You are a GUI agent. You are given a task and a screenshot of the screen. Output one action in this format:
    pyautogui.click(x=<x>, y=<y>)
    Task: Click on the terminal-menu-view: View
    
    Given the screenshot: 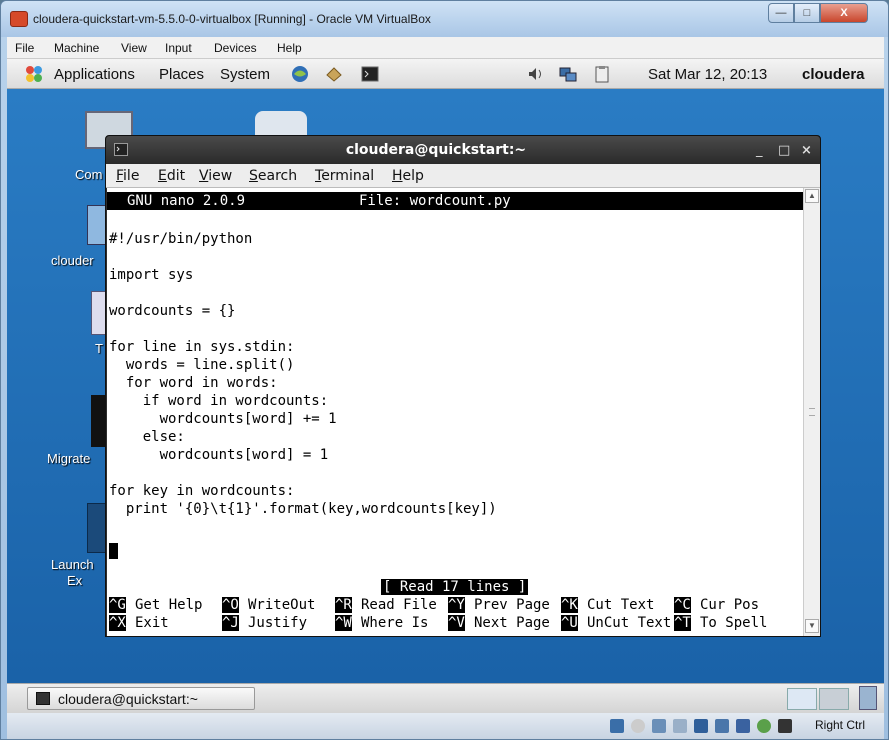 What is the action you would take?
    pyautogui.click(x=215, y=176)
    